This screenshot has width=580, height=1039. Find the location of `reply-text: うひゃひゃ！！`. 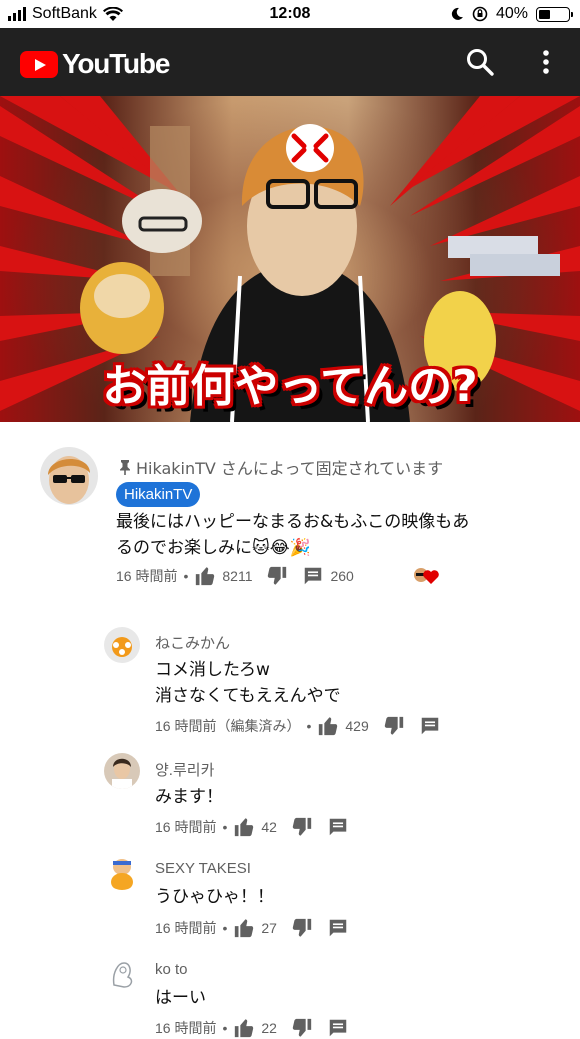

reply-text: うひゃひゃ！！ is located at coordinates (345, 897).